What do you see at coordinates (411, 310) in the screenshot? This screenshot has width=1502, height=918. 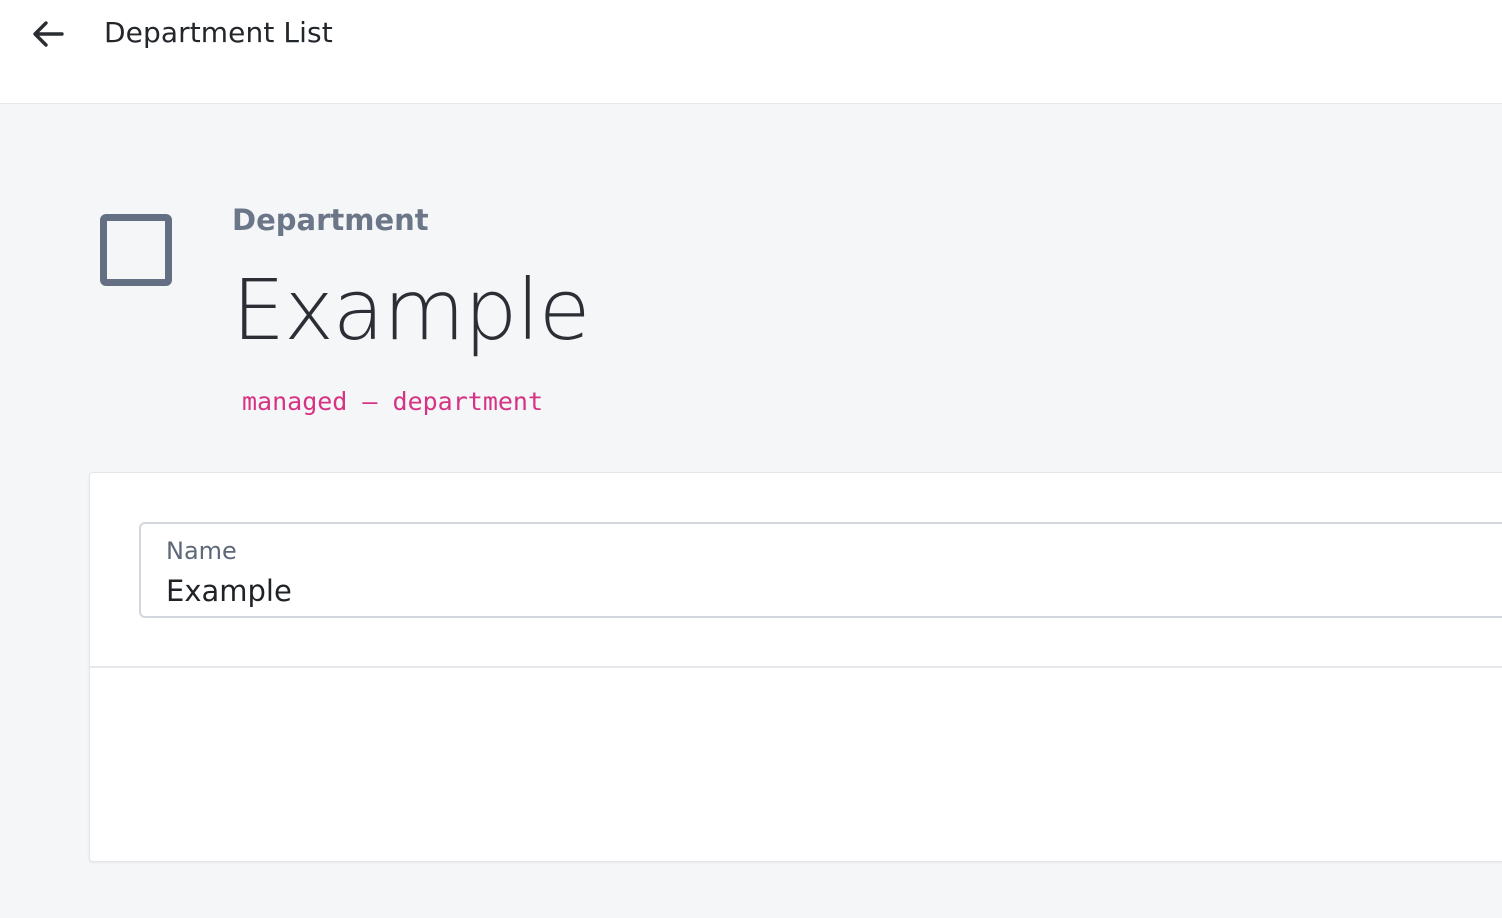 I see `entity-title: Example` at bounding box center [411, 310].